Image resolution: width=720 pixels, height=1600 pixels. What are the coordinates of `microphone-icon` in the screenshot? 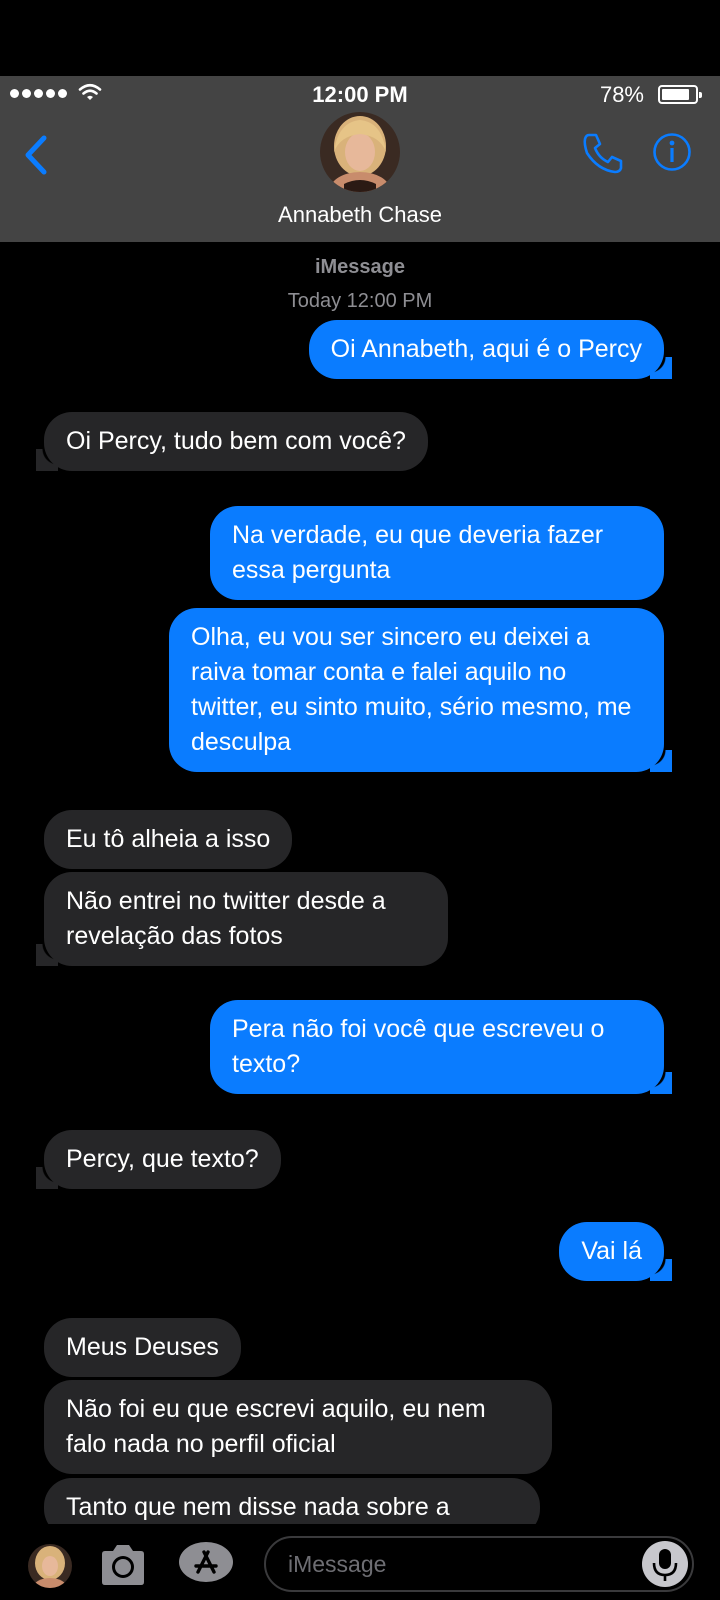 It's located at (665, 1564).